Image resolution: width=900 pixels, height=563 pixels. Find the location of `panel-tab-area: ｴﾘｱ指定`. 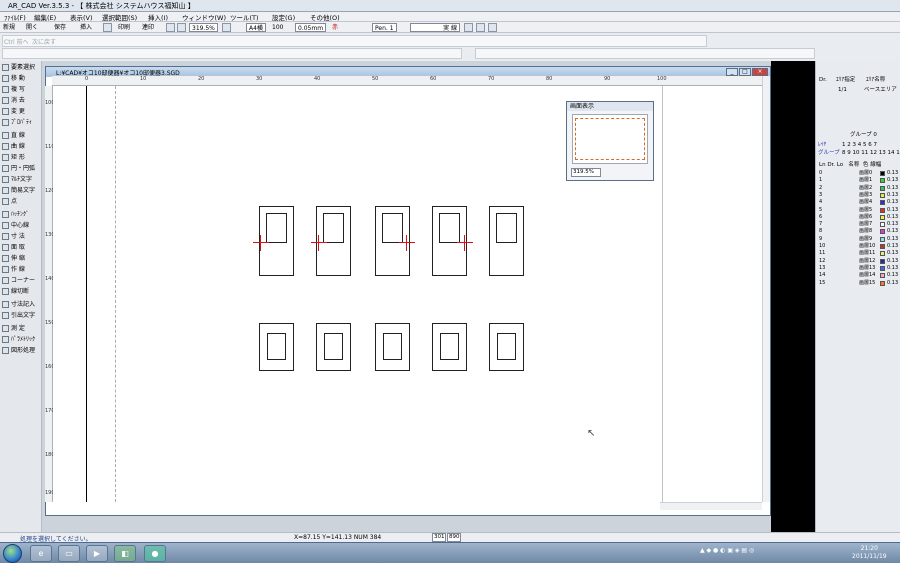

panel-tab-area: ｴﾘｱ指定 is located at coordinates (845, 80).